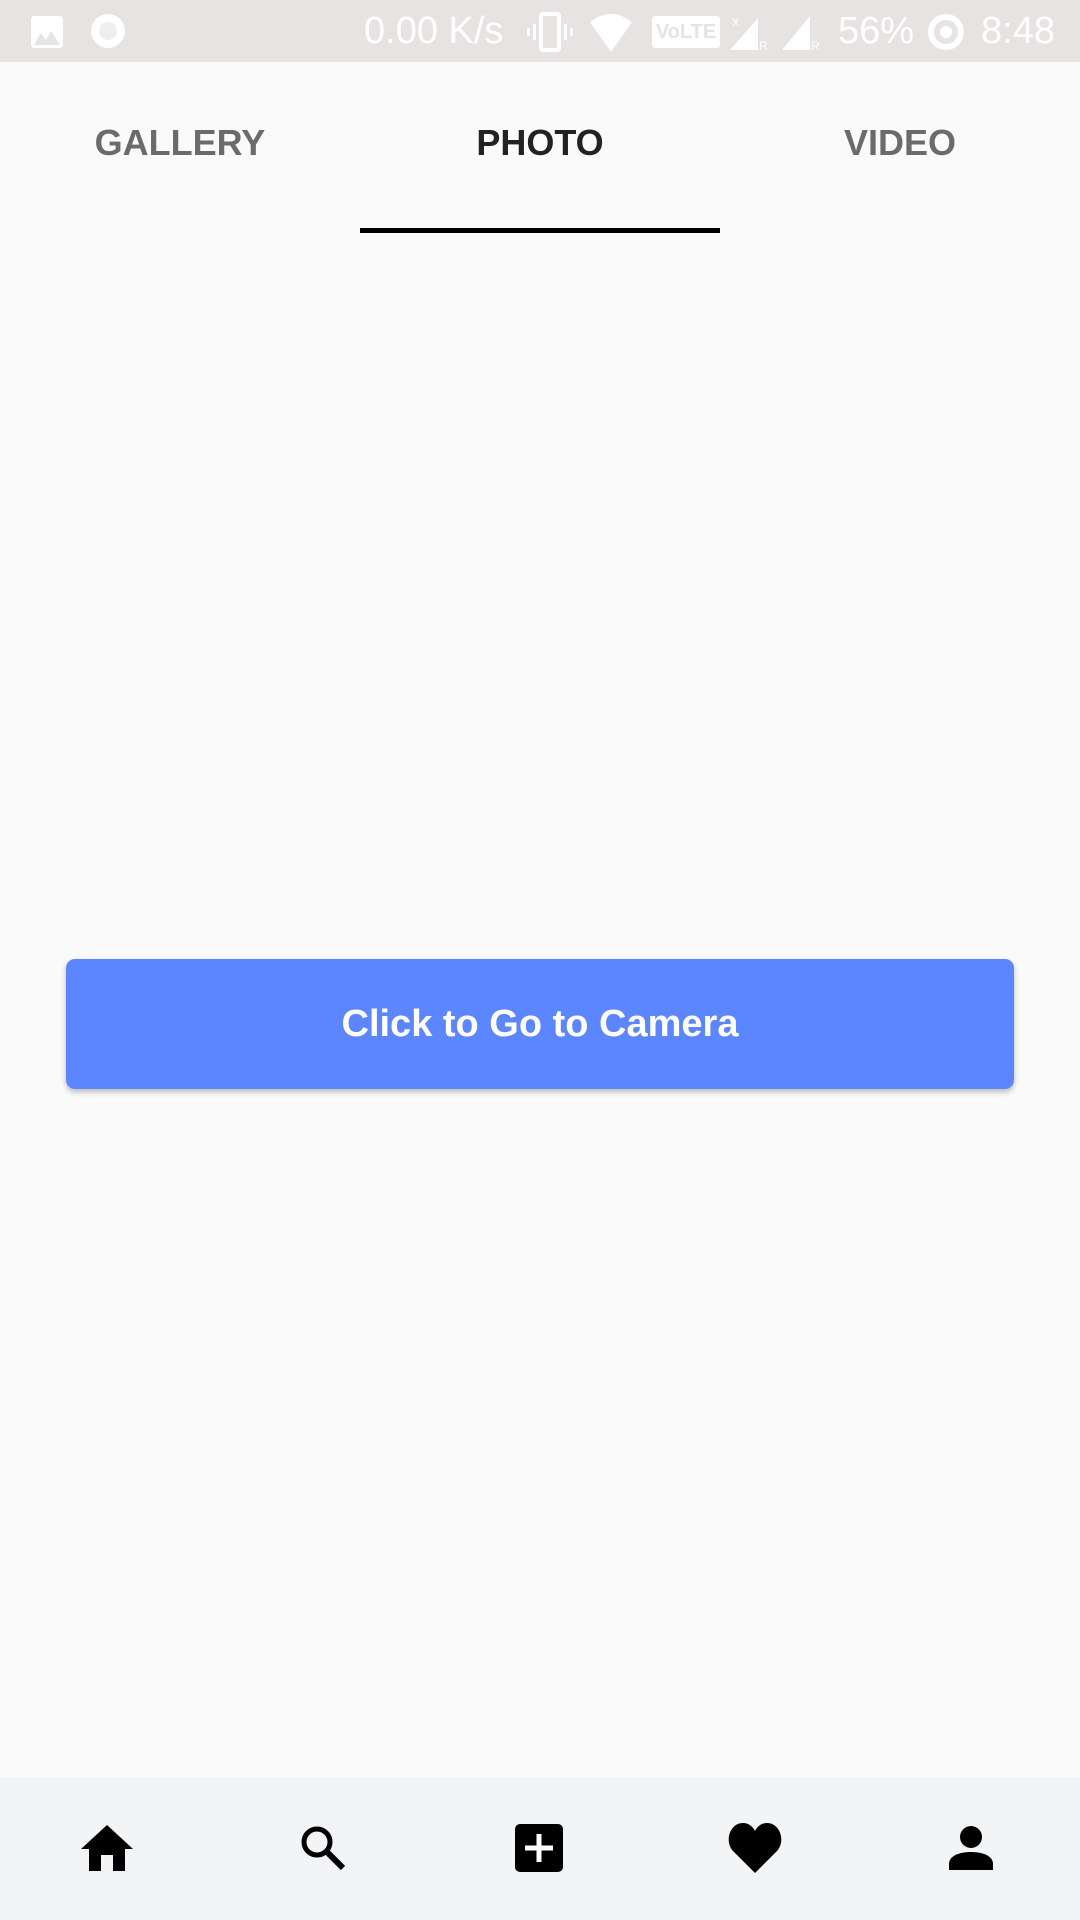 The width and height of the screenshot is (1080, 1920). I want to click on signal-icon: R, so click(801, 34).